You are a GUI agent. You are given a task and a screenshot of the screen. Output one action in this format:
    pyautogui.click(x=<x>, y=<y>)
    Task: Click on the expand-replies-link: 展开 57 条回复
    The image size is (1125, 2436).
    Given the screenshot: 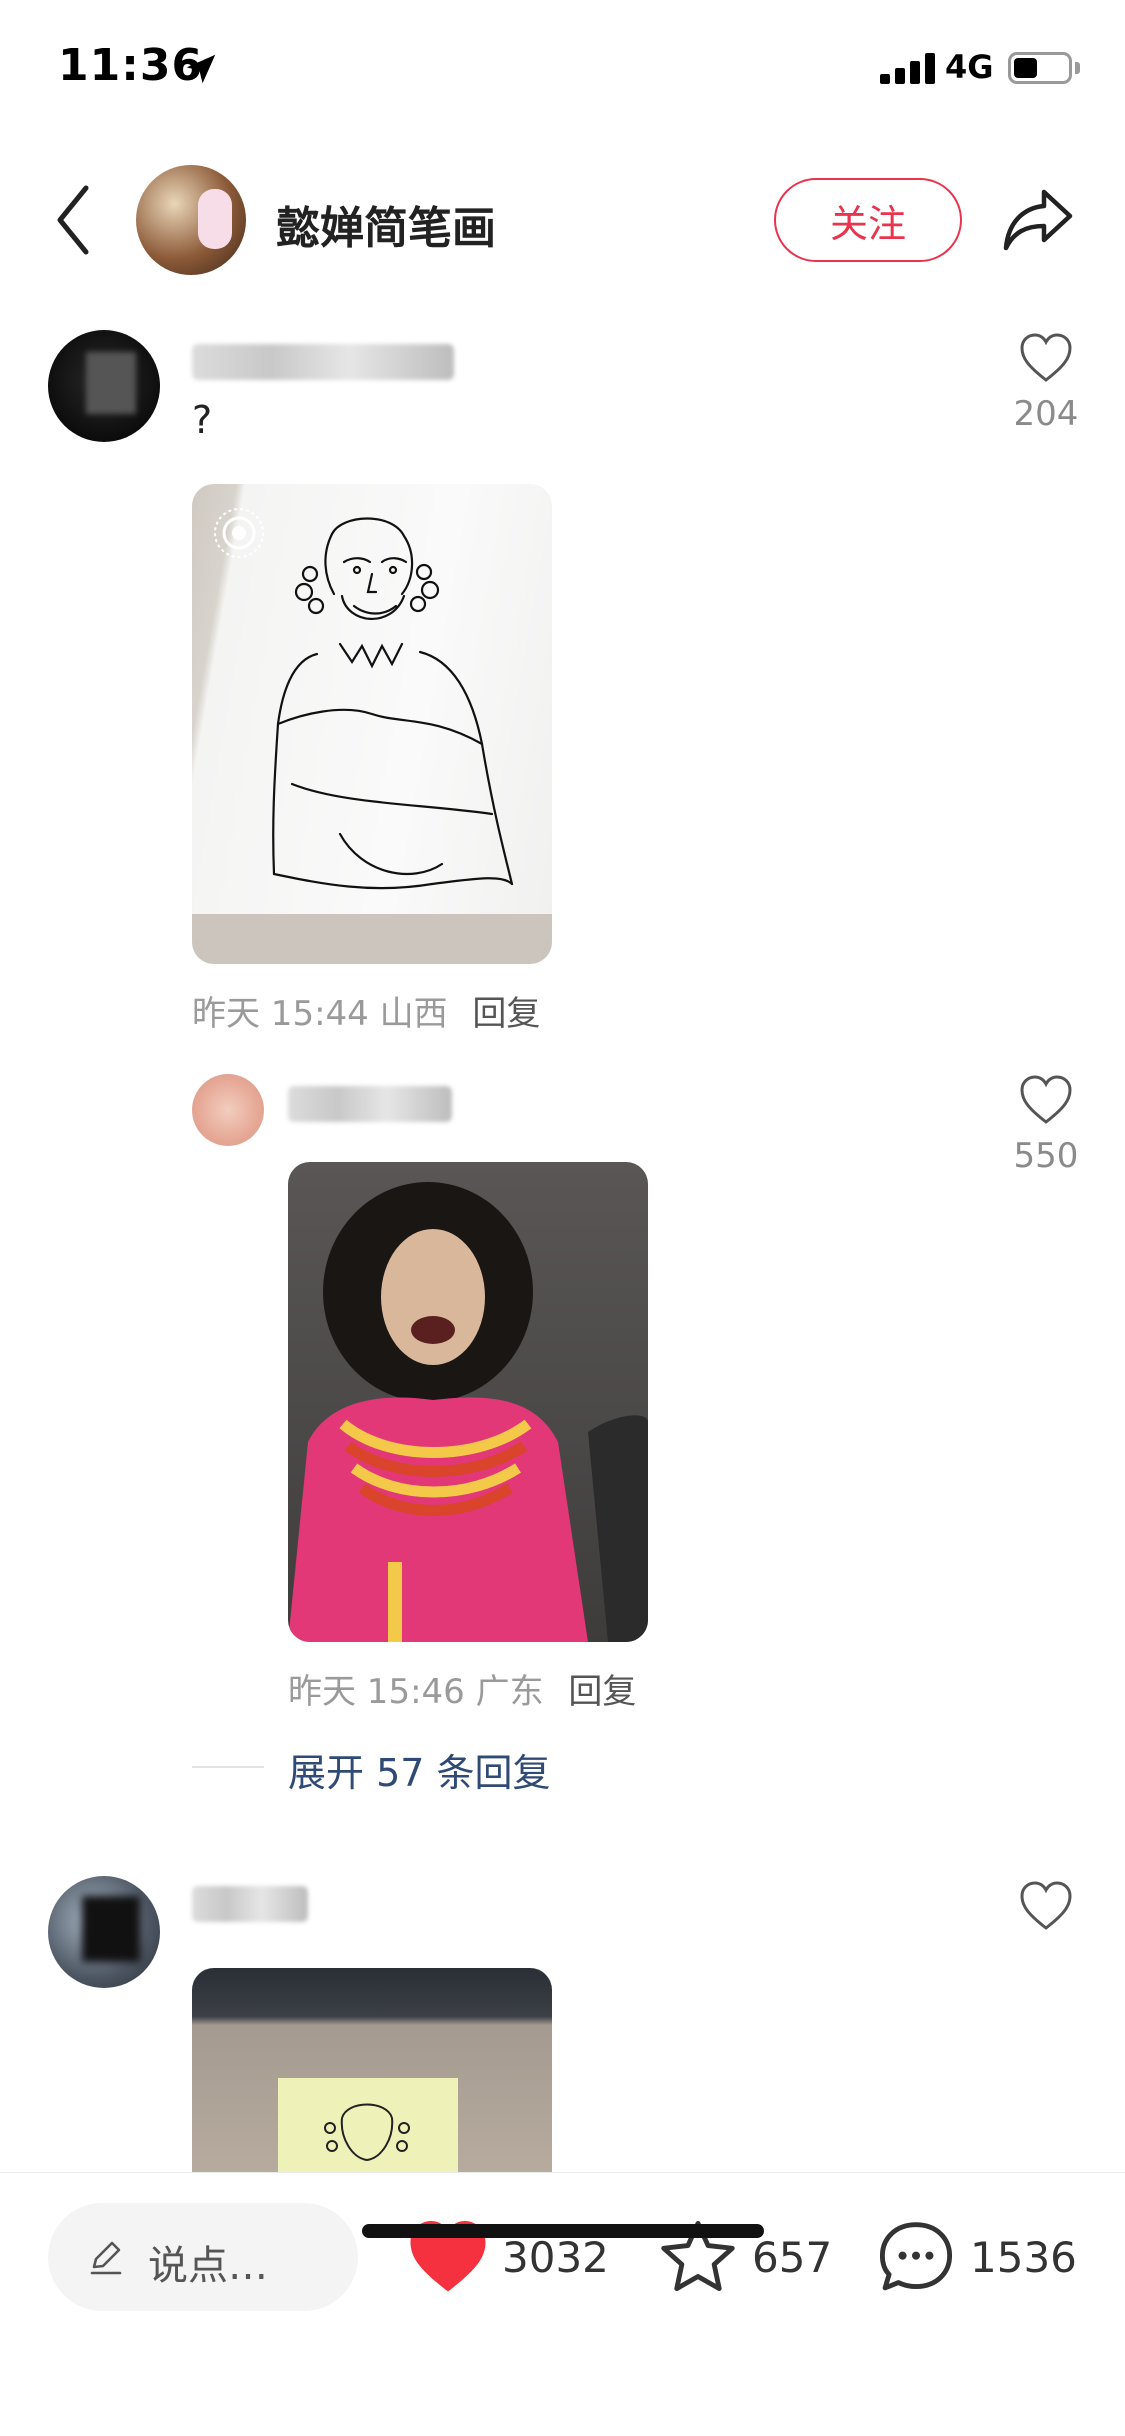 What is the action you would take?
    pyautogui.click(x=419, y=1769)
    